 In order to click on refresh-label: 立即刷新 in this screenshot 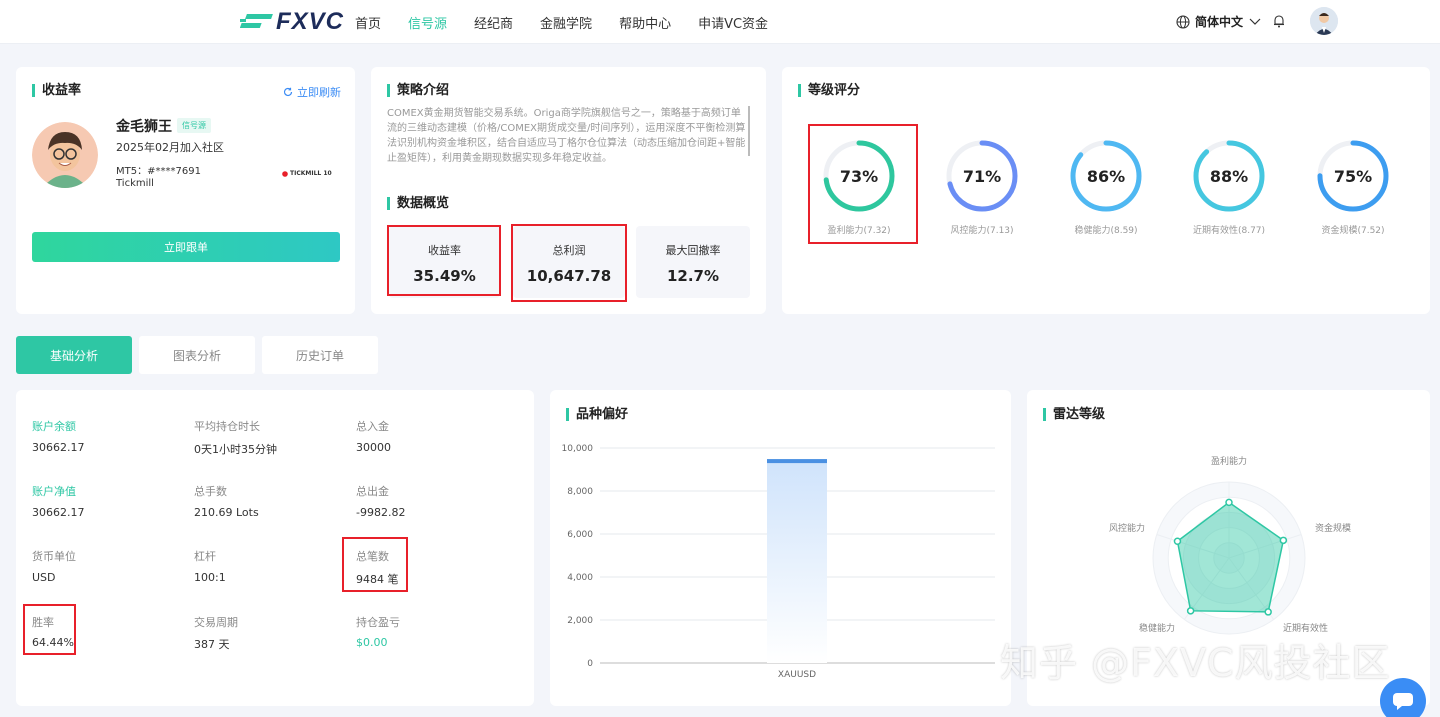, I will do `click(319, 92)`.